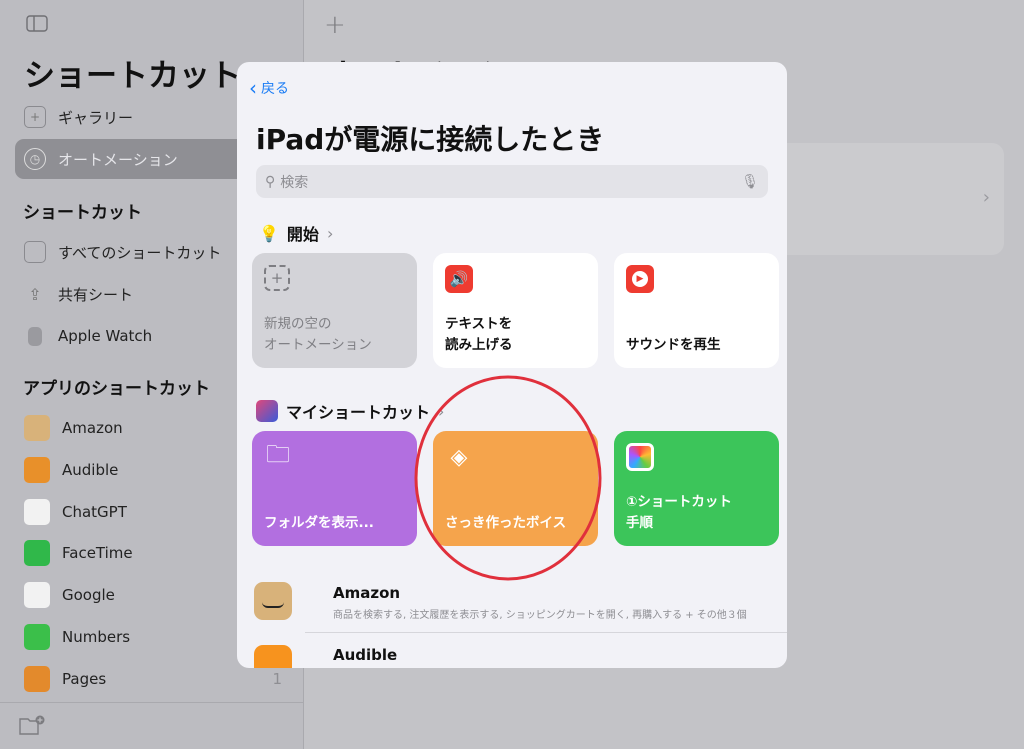  What do you see at coordinates (270, 181) in the screenshot?
I see `search-icon: ⚲` at bounding box center [270, 181].